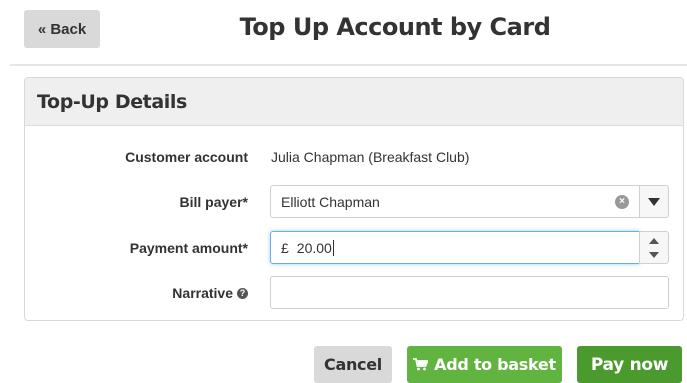  Describe the element at coordinates (421, 364) in the screenshot. I see `cart-icon` at that location.